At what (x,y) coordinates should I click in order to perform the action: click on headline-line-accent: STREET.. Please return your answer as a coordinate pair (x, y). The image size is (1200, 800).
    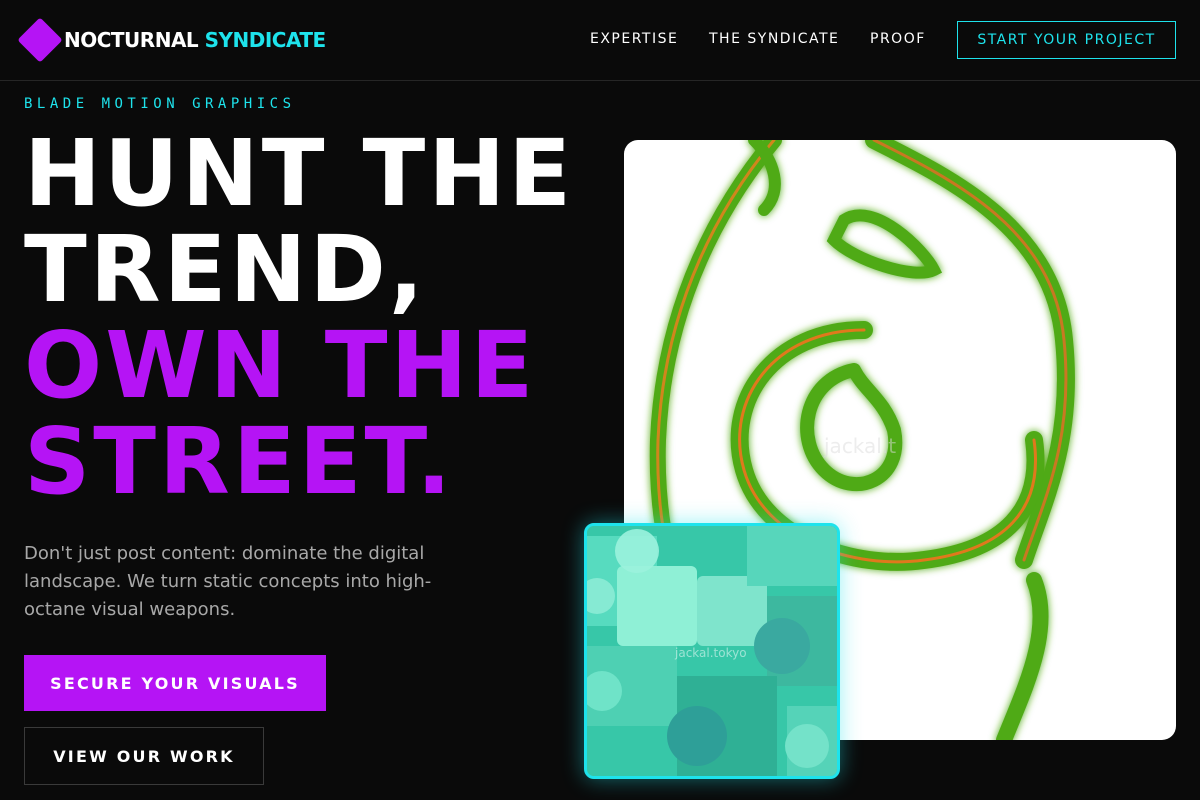
    Looking at the image, I should click on (239, 461).